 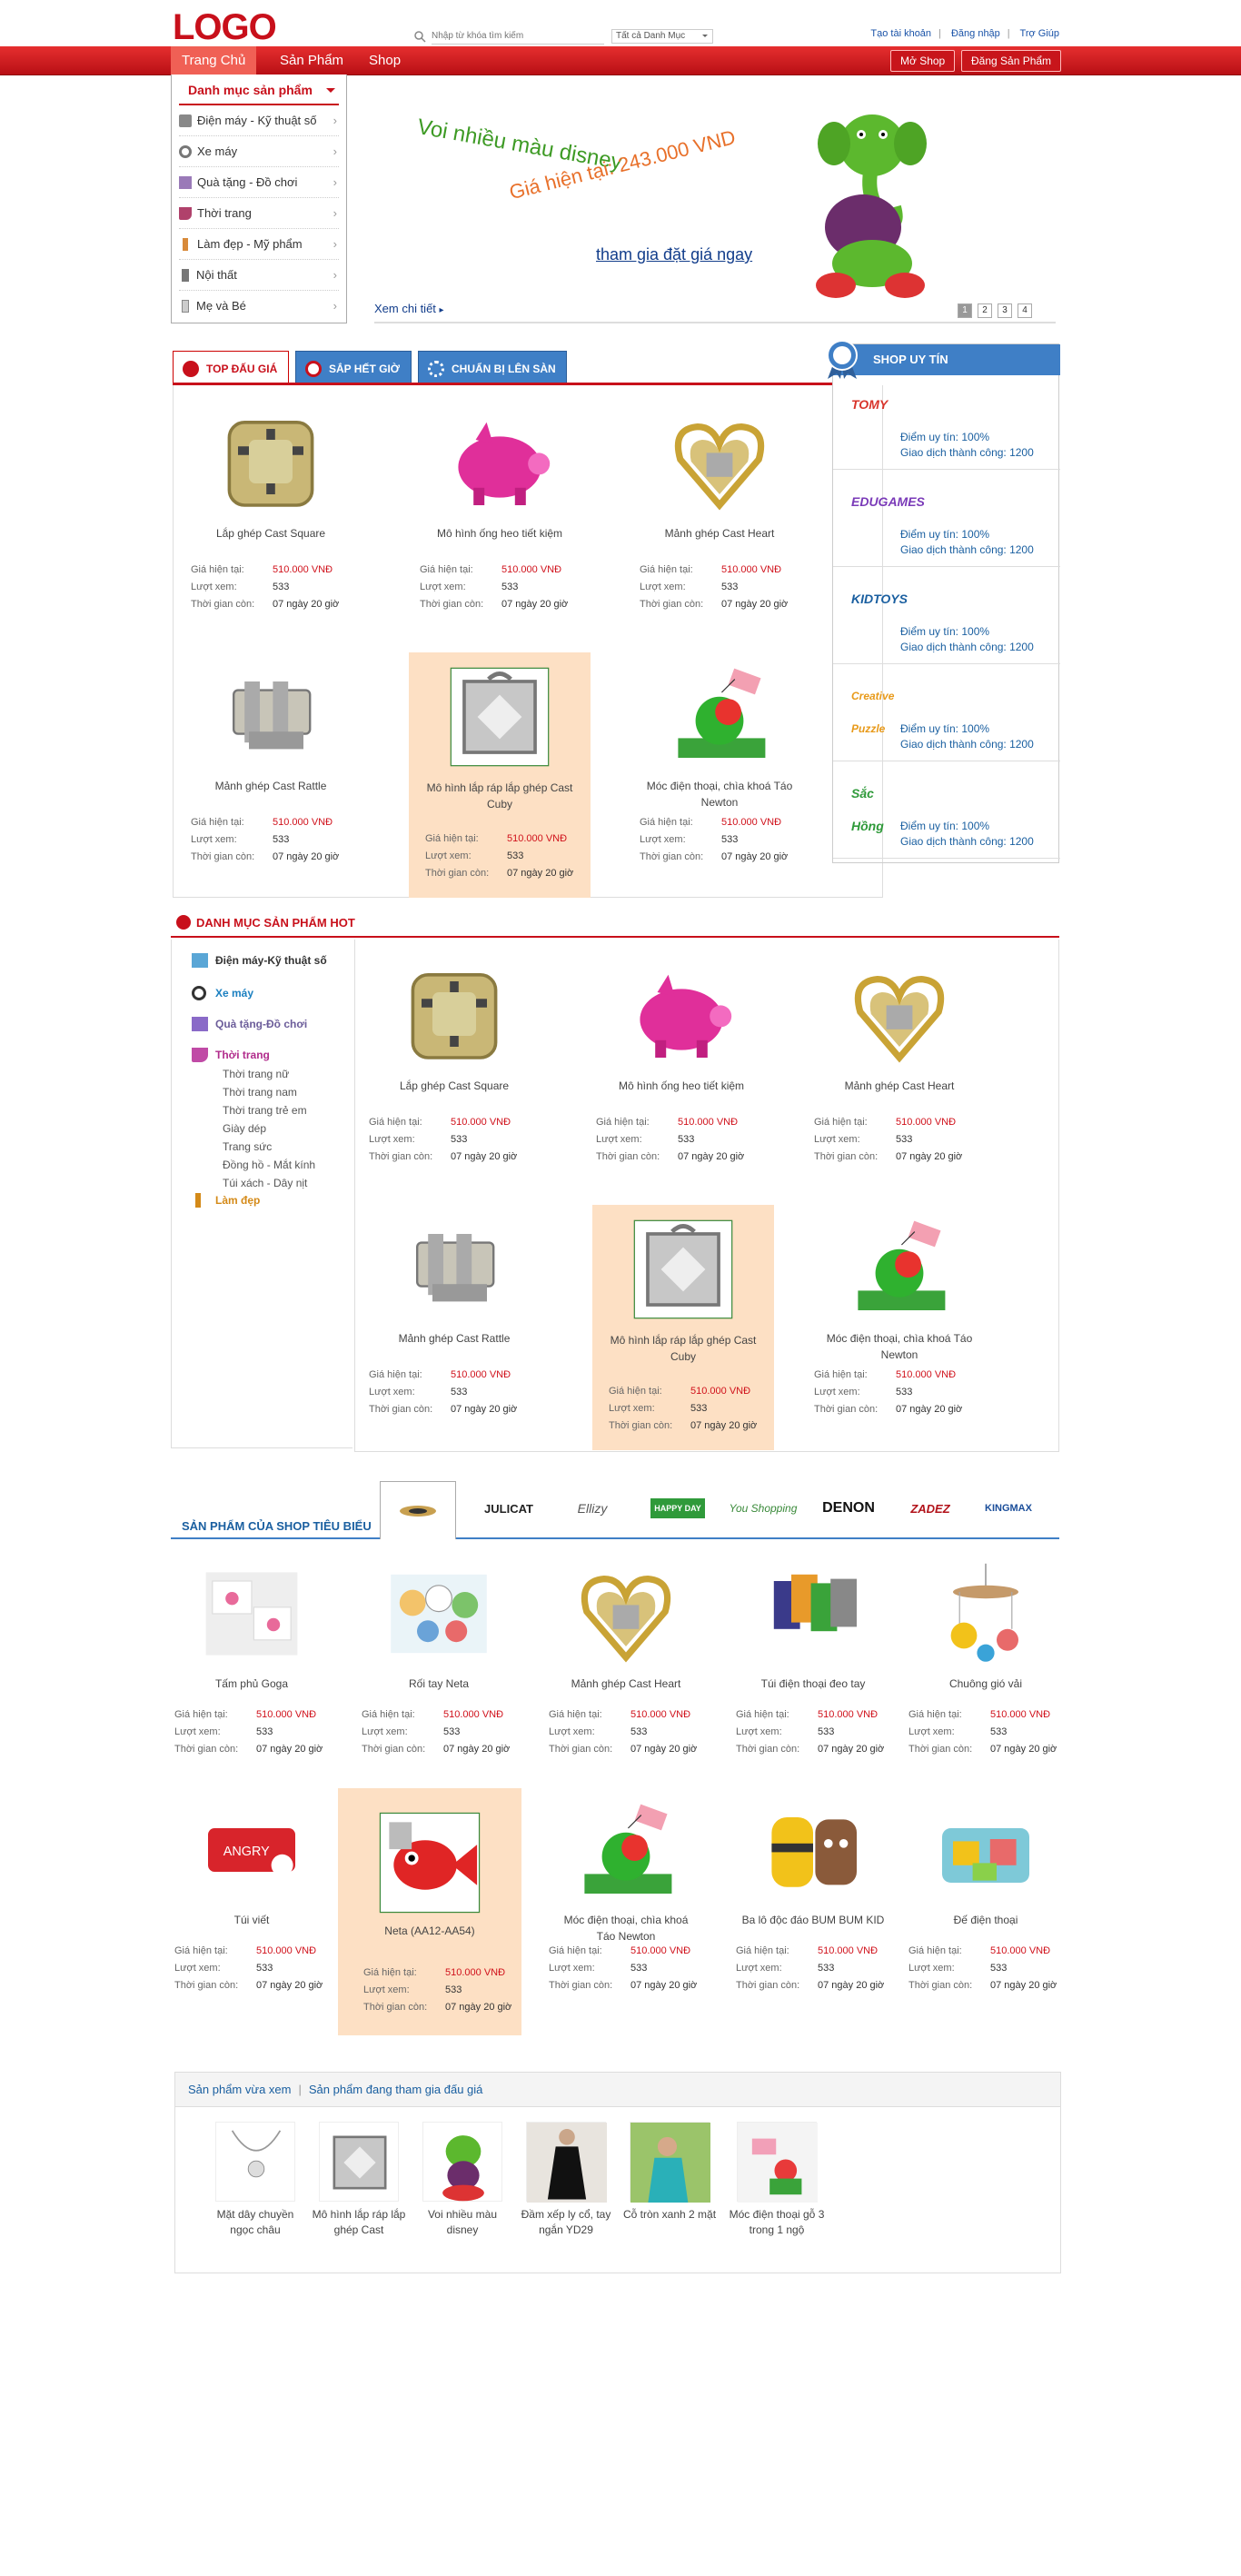 I want to click on category-item-furniture: Nội thất, so click(x=259, y=275).